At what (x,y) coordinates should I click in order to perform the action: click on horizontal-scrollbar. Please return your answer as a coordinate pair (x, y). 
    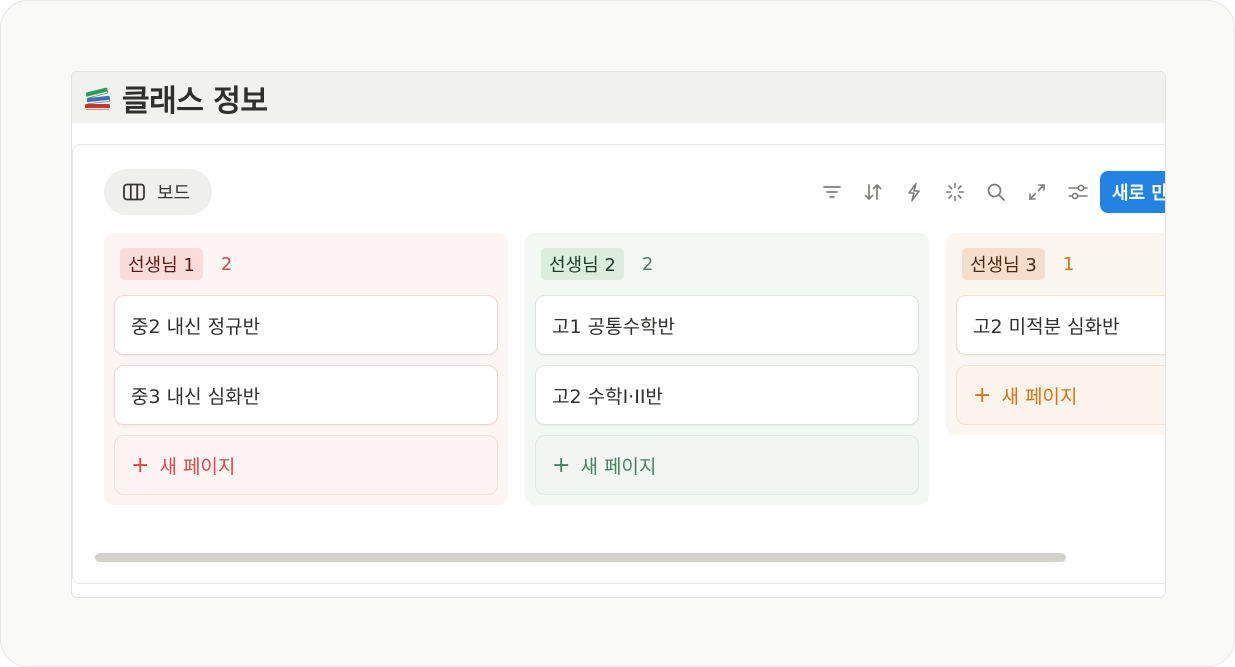
    Looking at the image, I should click on (580, 557).